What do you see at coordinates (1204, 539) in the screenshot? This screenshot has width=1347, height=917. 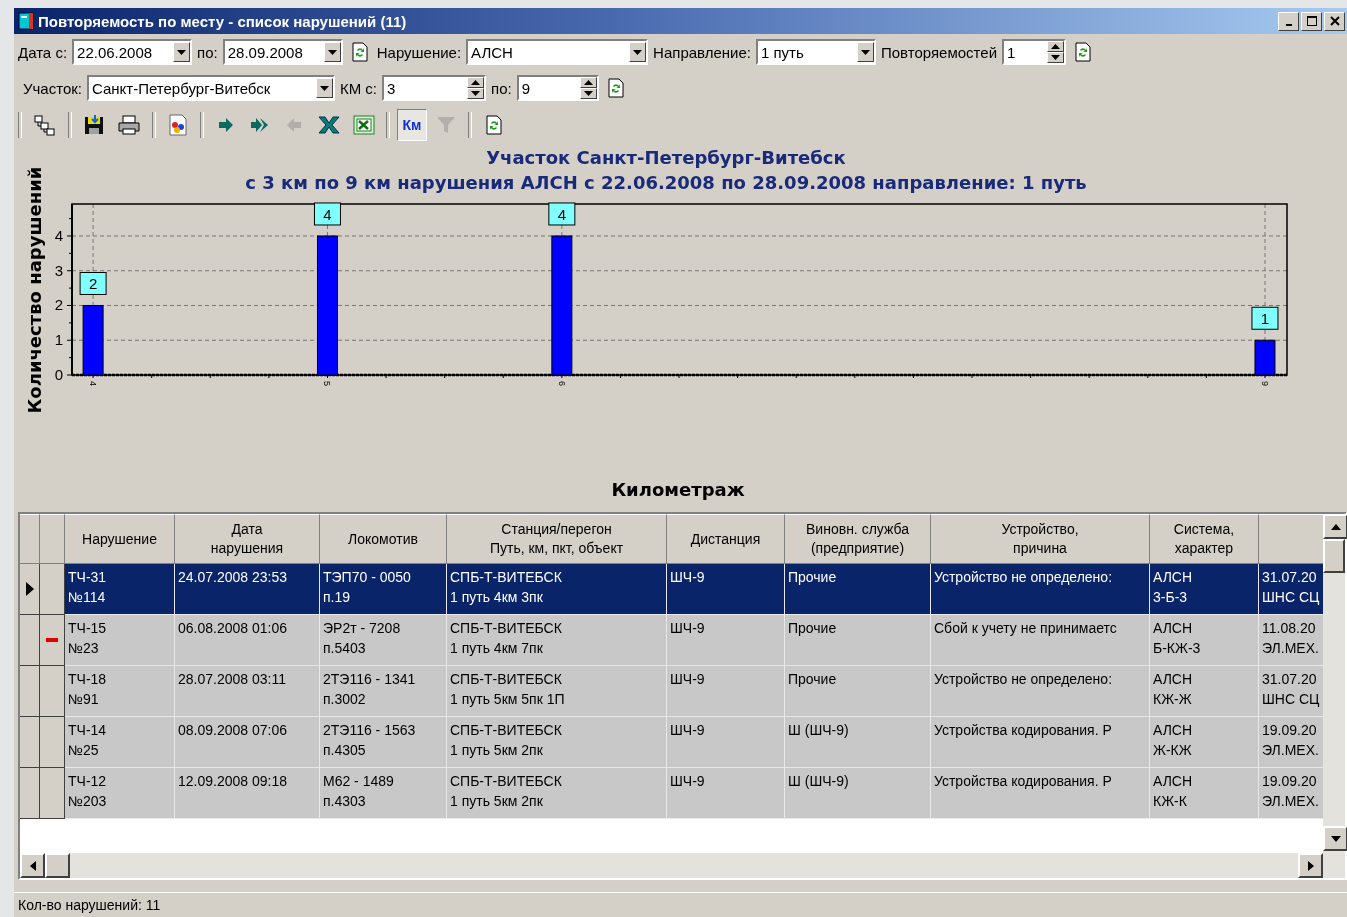 I see `column-header: Система, характер` at bounding box center [1204, 539].